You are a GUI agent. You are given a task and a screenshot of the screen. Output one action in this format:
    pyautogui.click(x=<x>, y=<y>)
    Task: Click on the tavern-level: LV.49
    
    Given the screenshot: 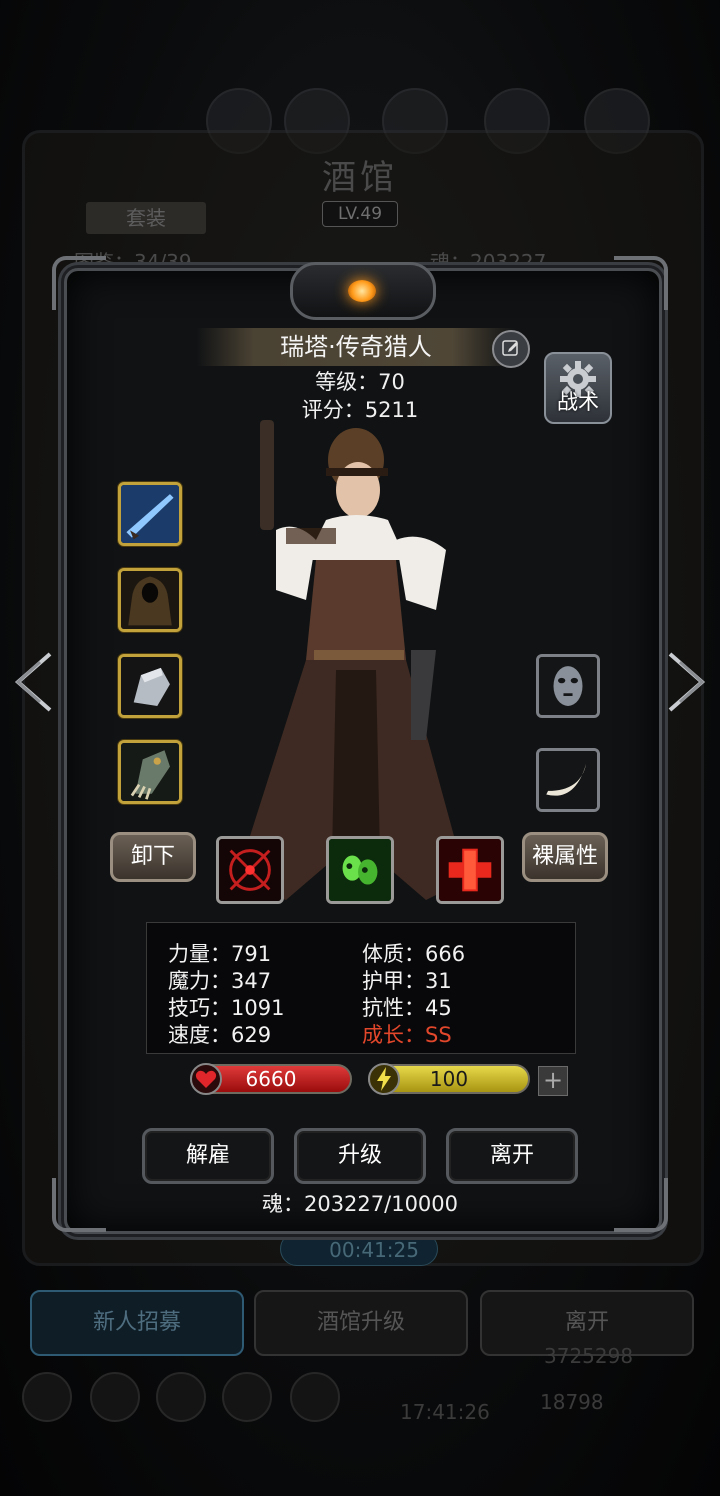 What is the action you would take?
    pyautogui.click(x=360, y=214)
    